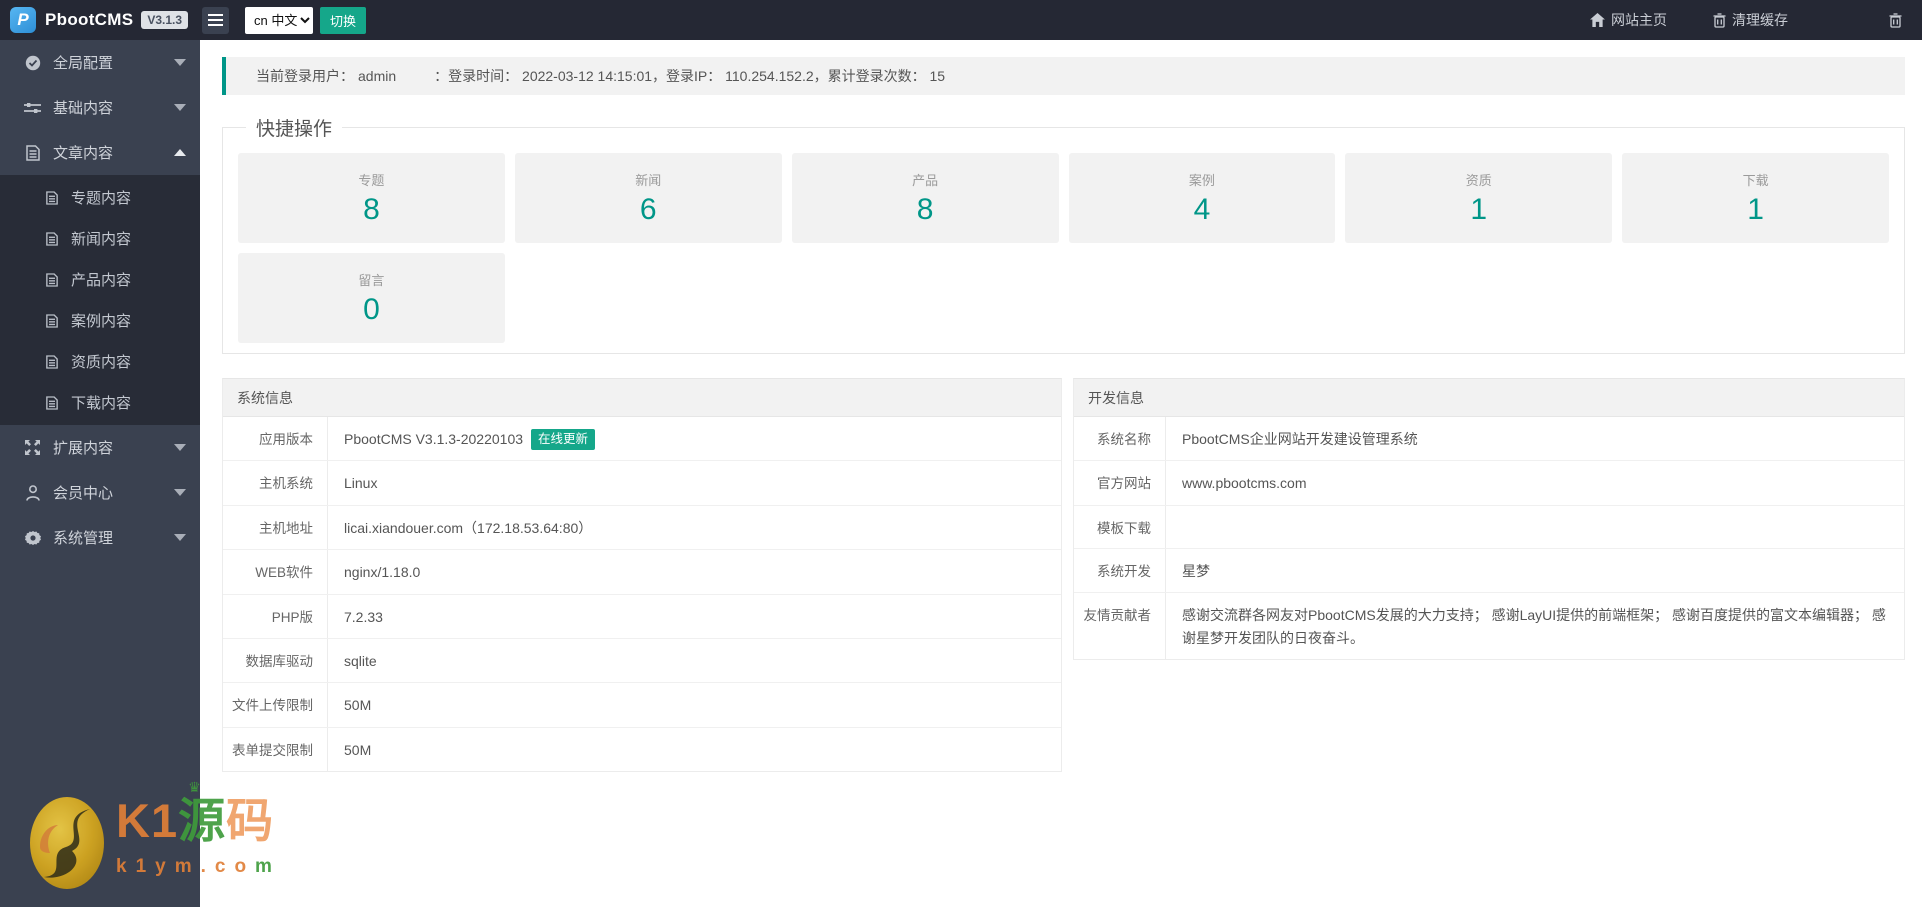 The width and height of the screenshot is (1922, 907). I want to click on site-home-label: 网站主页, so click(1639, 20).